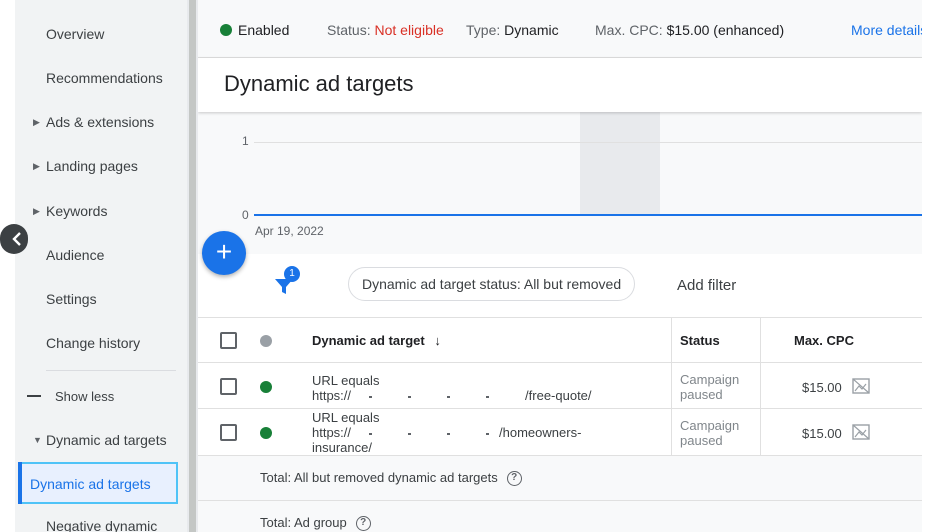  Describe the element at coordinates (292, 274) in the screenshot. I see `filter-count-badge: 1` at that location.